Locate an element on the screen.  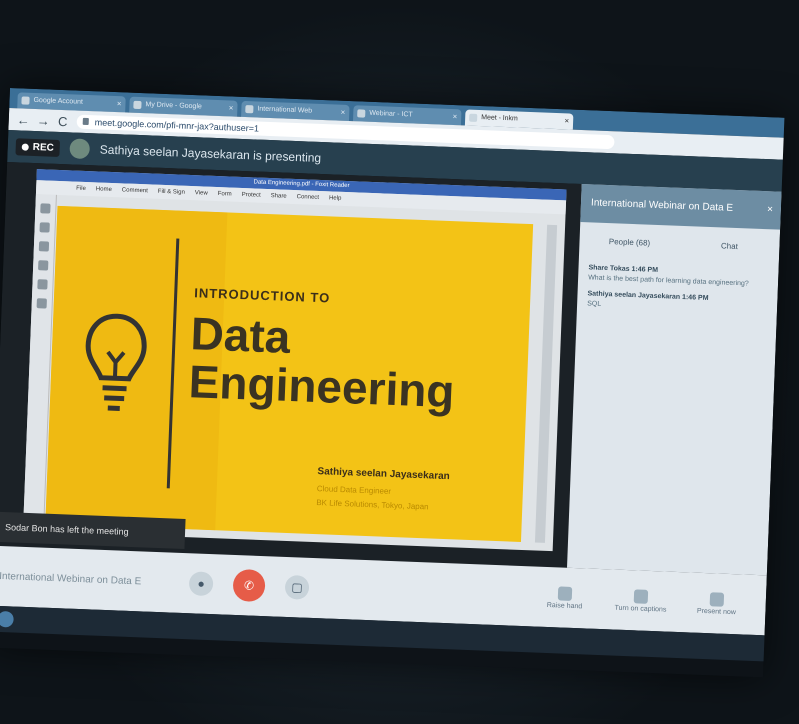
start-button is located at coordinates (7, 619).